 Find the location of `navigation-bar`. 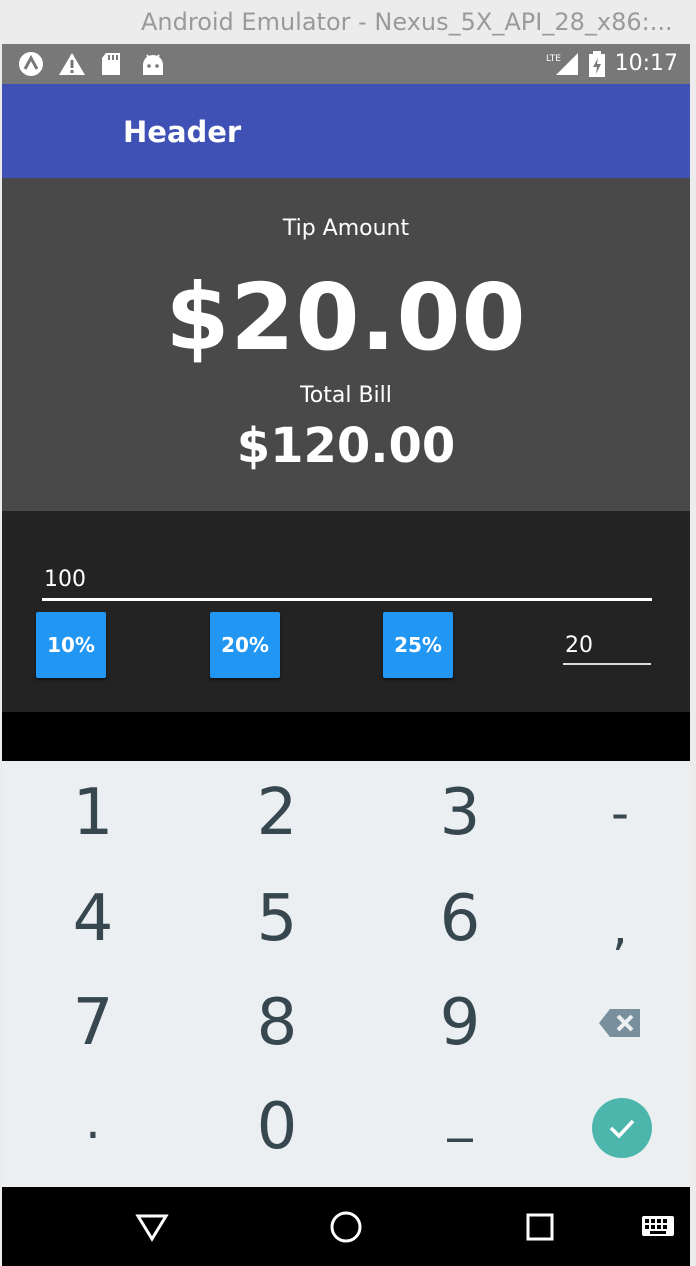

navigation-bar is located at coordinates (346, 1226).